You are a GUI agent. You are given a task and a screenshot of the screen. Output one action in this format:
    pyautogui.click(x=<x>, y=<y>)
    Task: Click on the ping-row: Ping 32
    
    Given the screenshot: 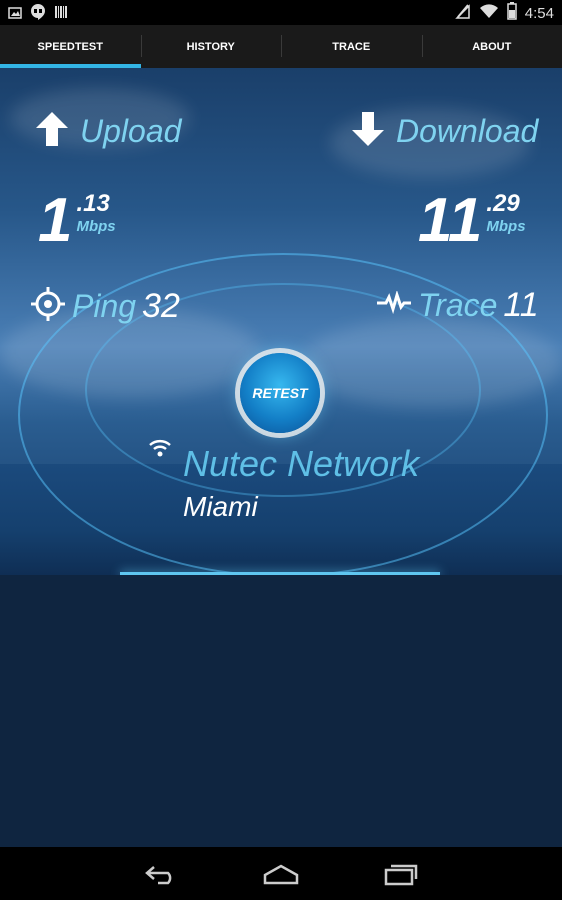 What is the action you would take?
    pyautogui.click(x=105, y=306)
    